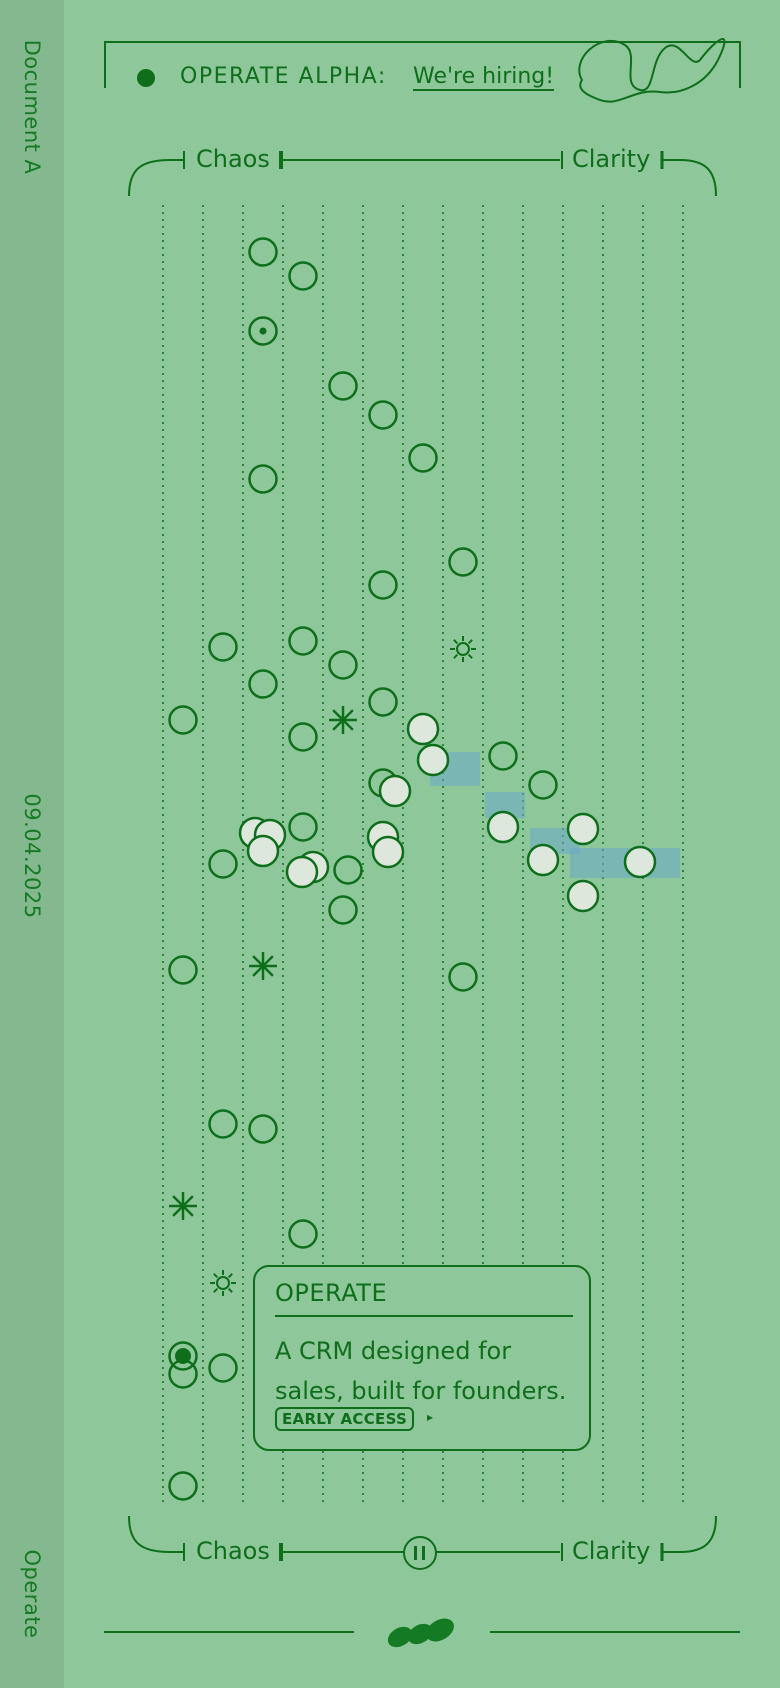 This screenshot has width=780, height=1688. What do you see at coordinates (146, 78) in the screenshot?
I see `status-dot` at bounding box center [146, 78].